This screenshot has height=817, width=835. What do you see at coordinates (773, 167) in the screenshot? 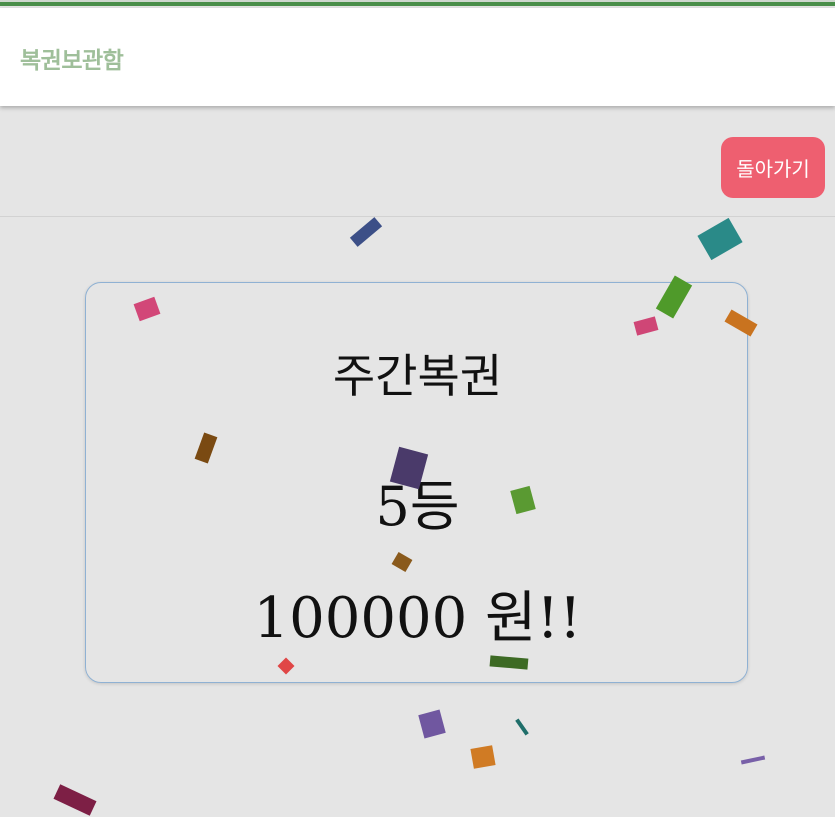
I see `back-button: 돌아가기` at bounding box center [773, 167].